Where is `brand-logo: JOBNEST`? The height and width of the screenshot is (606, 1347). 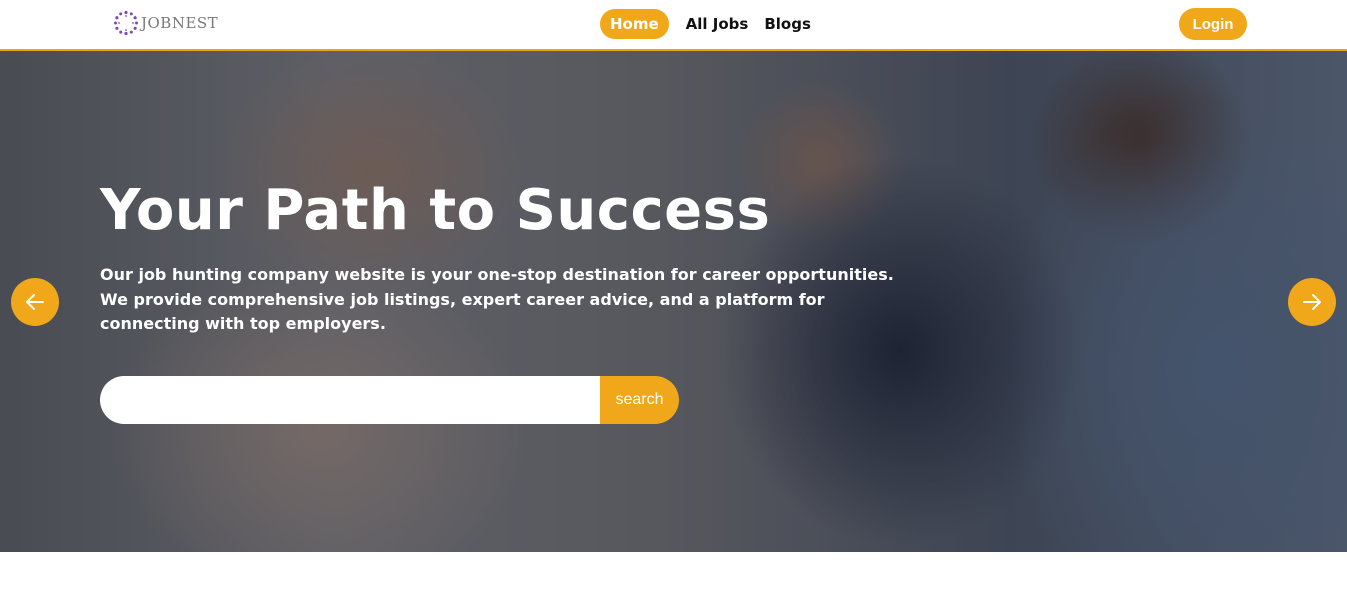 brand-logo: JOBNEST is located at coordinates (165, 23).